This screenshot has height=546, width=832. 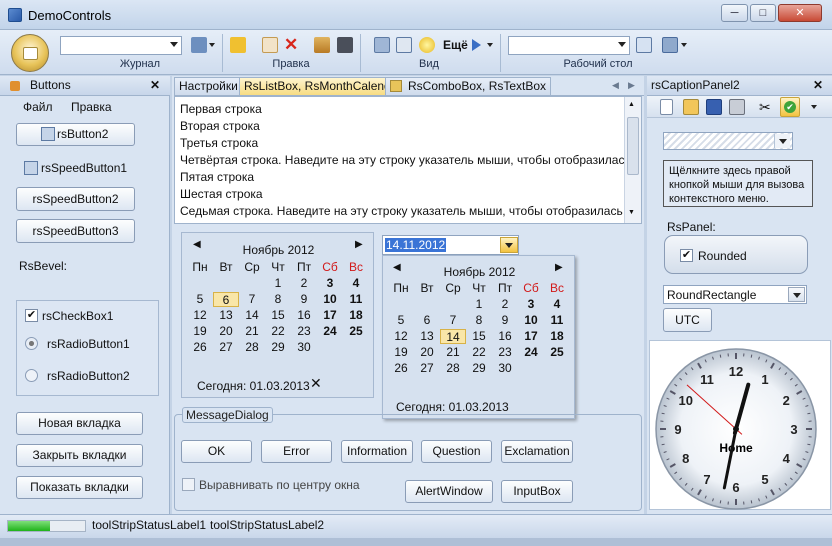 I want to click on rounded-checkbox: ✔, so click(x=686, y=255).